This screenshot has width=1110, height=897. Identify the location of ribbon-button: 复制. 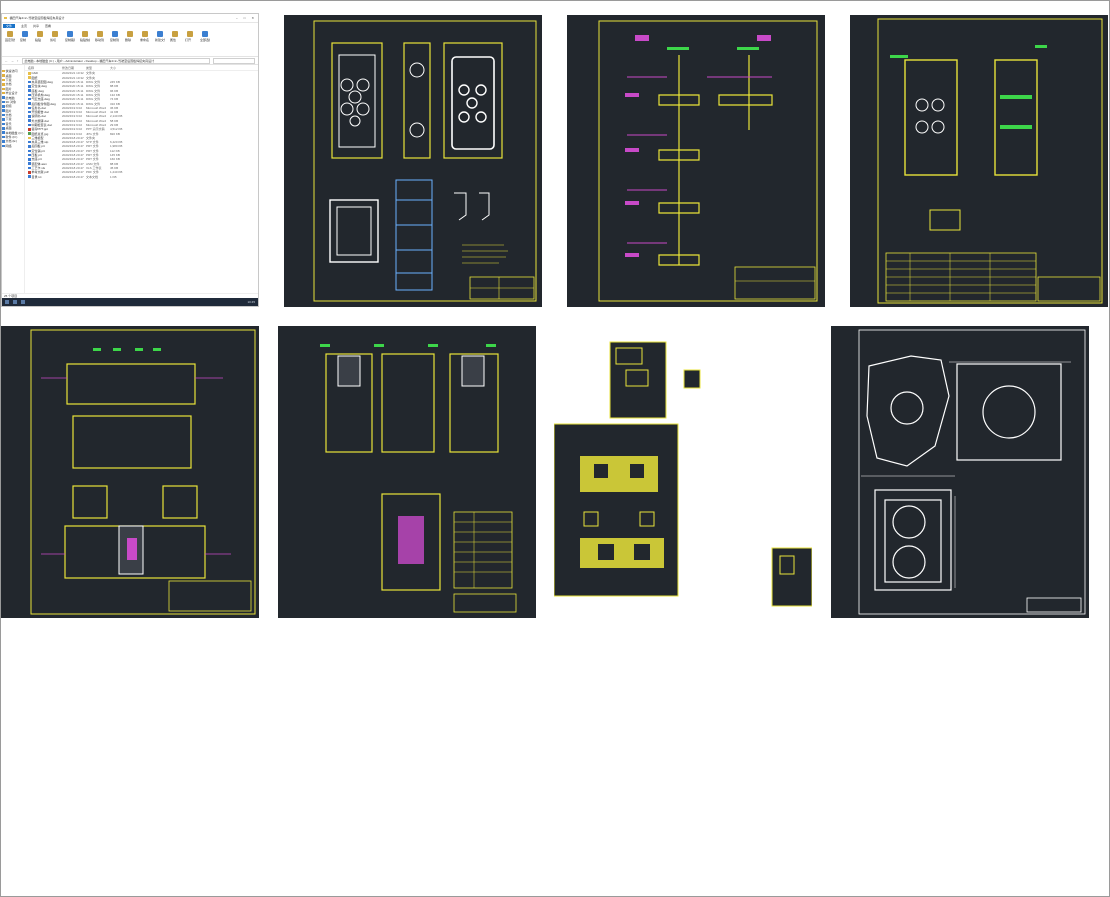
(25, 42).